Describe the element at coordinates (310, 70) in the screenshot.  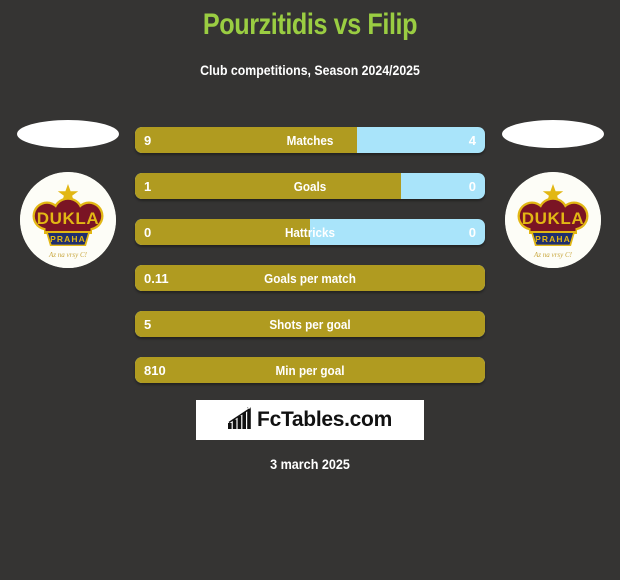
I see `page-subtitle: Club competitions, Season 2024/2025` at that location.